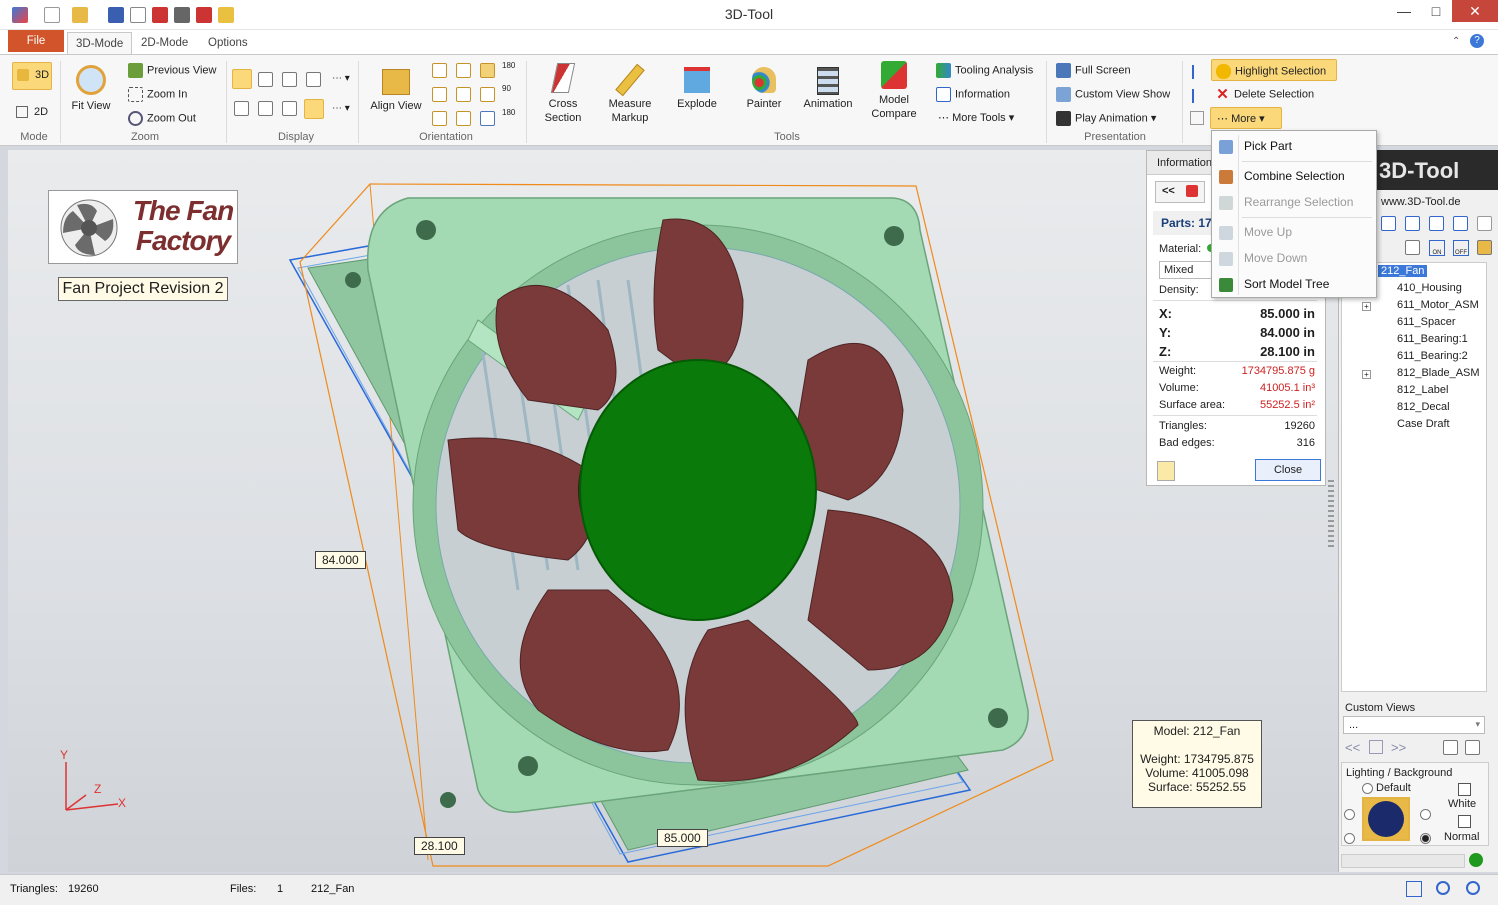  What do you see at coordinates (1331, 515) in the screenshot?
I see `panel-splitter` at bounding box center [1331, 515].